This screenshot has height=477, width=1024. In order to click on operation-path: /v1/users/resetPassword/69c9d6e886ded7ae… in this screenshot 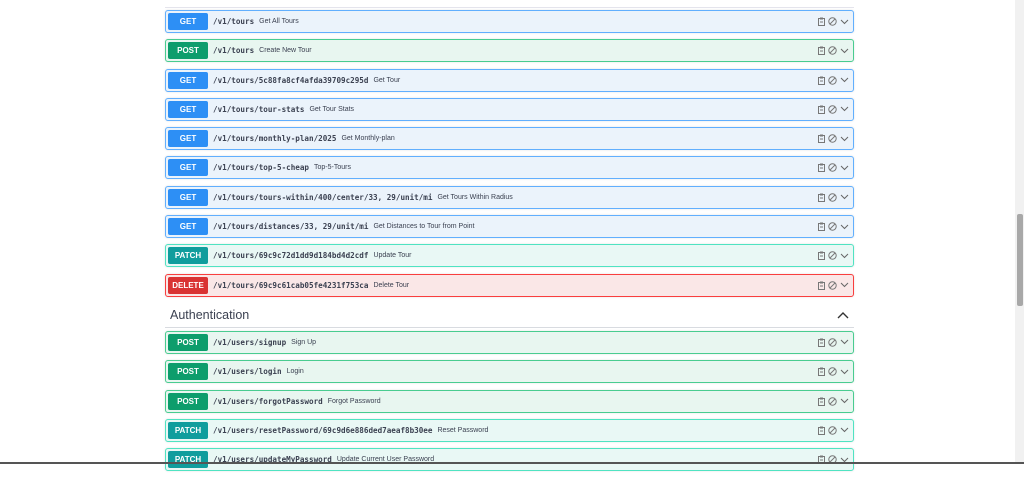, I will do `click(323, 430)`.